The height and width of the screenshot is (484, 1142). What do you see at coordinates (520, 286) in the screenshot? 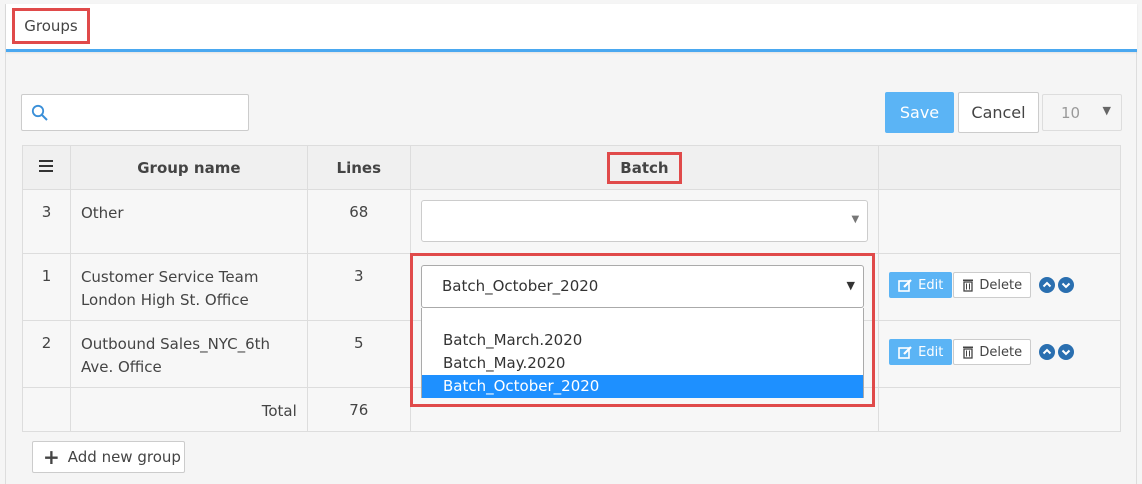
I see `batch-select-value: Batch_October_2020` at bounding box center [520, 286].